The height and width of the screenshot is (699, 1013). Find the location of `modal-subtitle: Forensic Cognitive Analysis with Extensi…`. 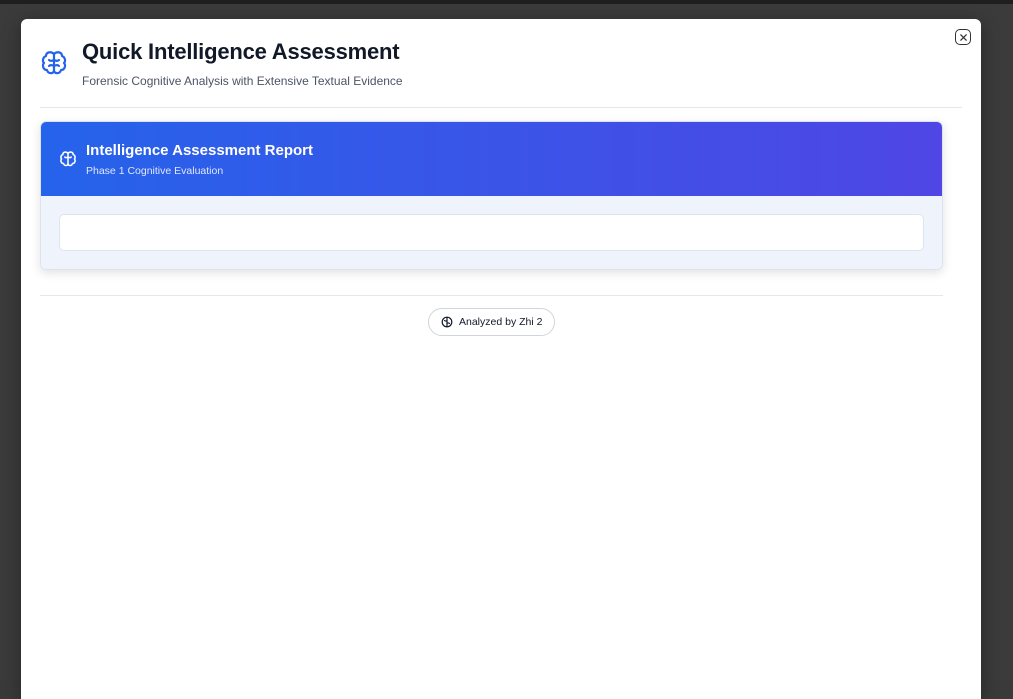

modal-subtitle: Forensic Cognitive Analysis with Extensi… is located at coordinates (242, 81).